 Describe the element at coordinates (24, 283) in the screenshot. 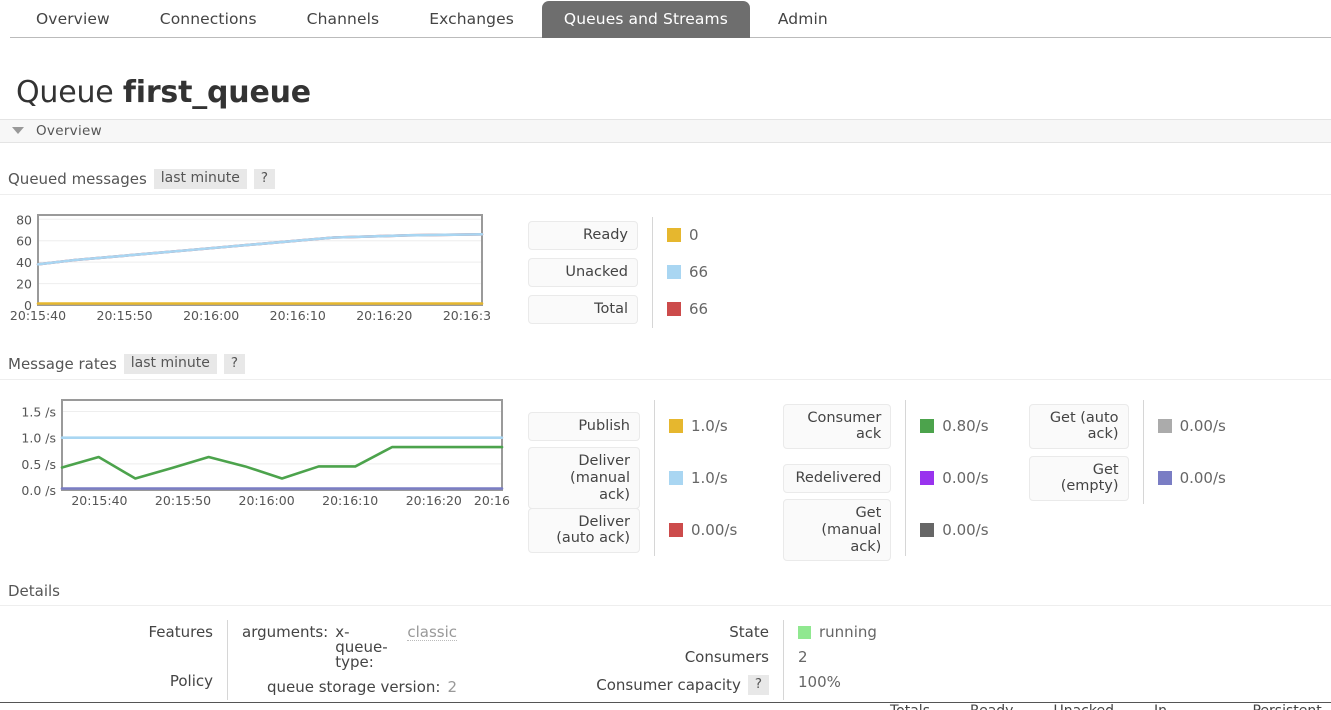

I see `svg-text: 20` at that location.